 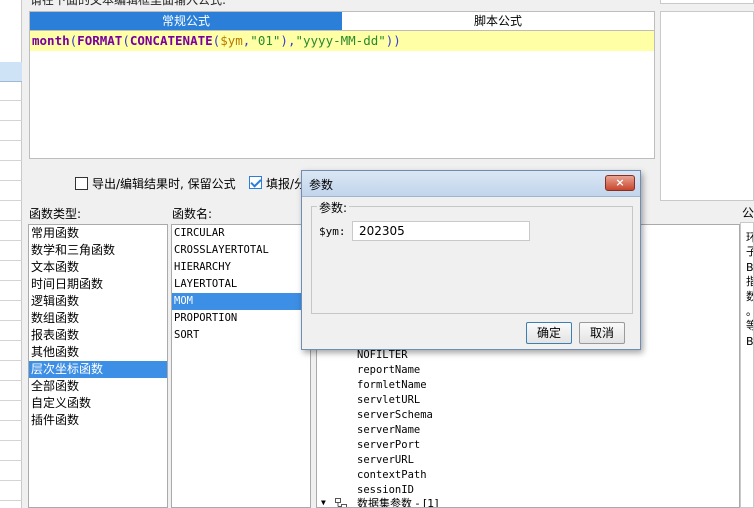 I want to click on list-item: 逻辑函数, so click(x=98, y=301).